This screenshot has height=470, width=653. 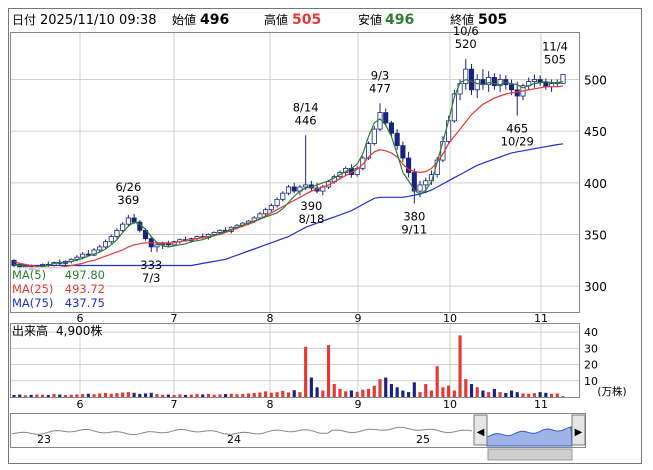 What do you see at coordinates (151, 265) in the screenshot?
I see `annotation-line1: 333` at bounding box center [151, 265].